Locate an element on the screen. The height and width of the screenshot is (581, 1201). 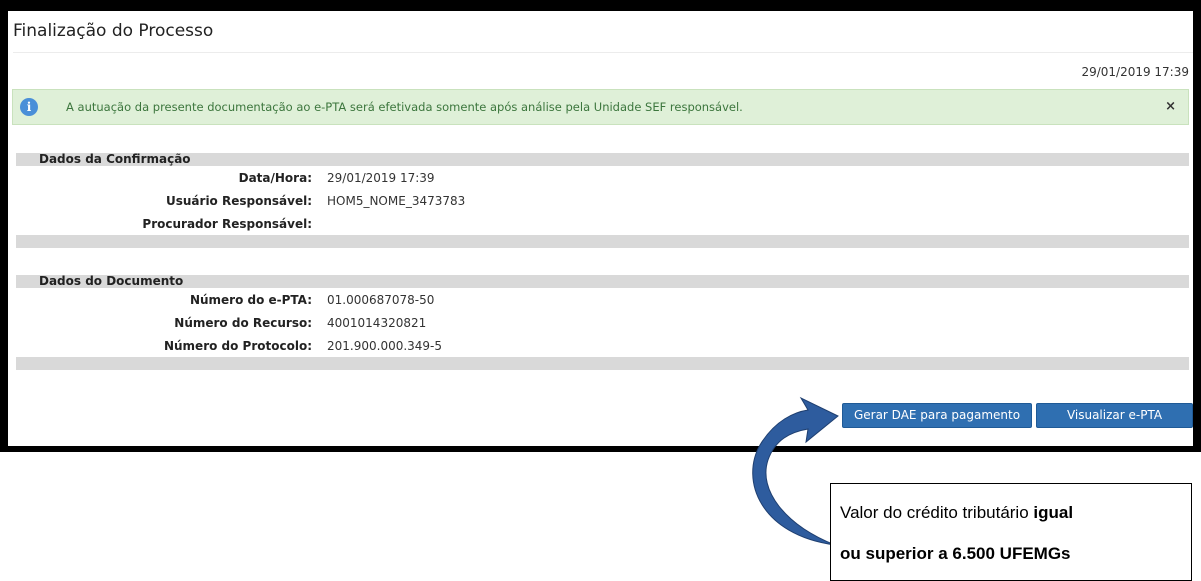
table-row: Número do Recurso: 4001014320821 is located at coordinates (602, 322).